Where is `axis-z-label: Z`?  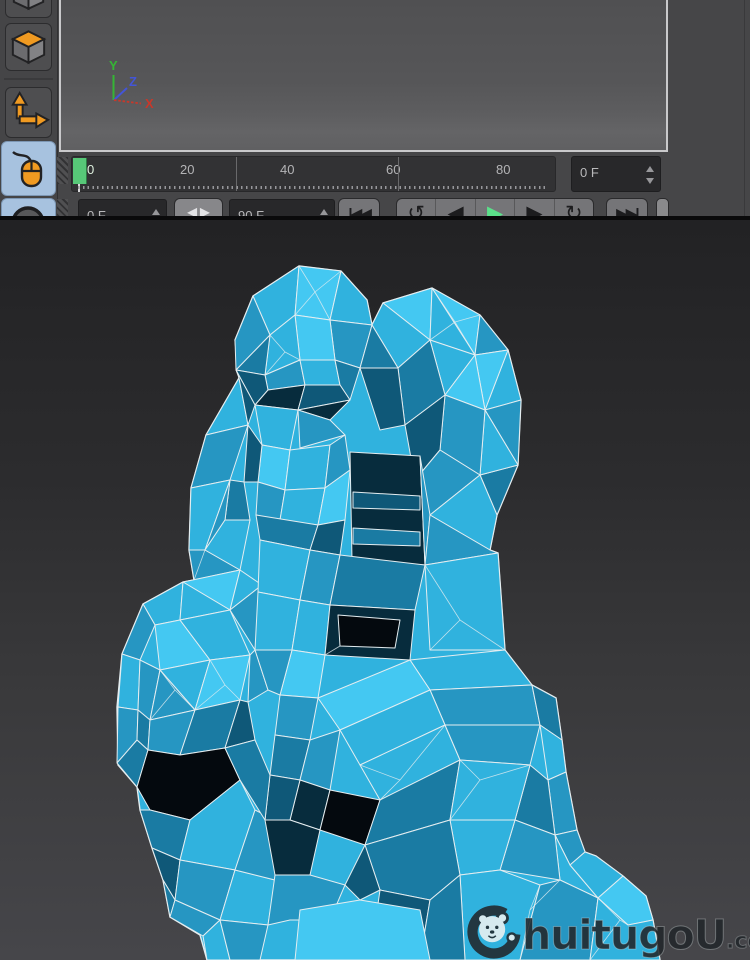 axis-z-label: Z is located at coordinates (133, 81).